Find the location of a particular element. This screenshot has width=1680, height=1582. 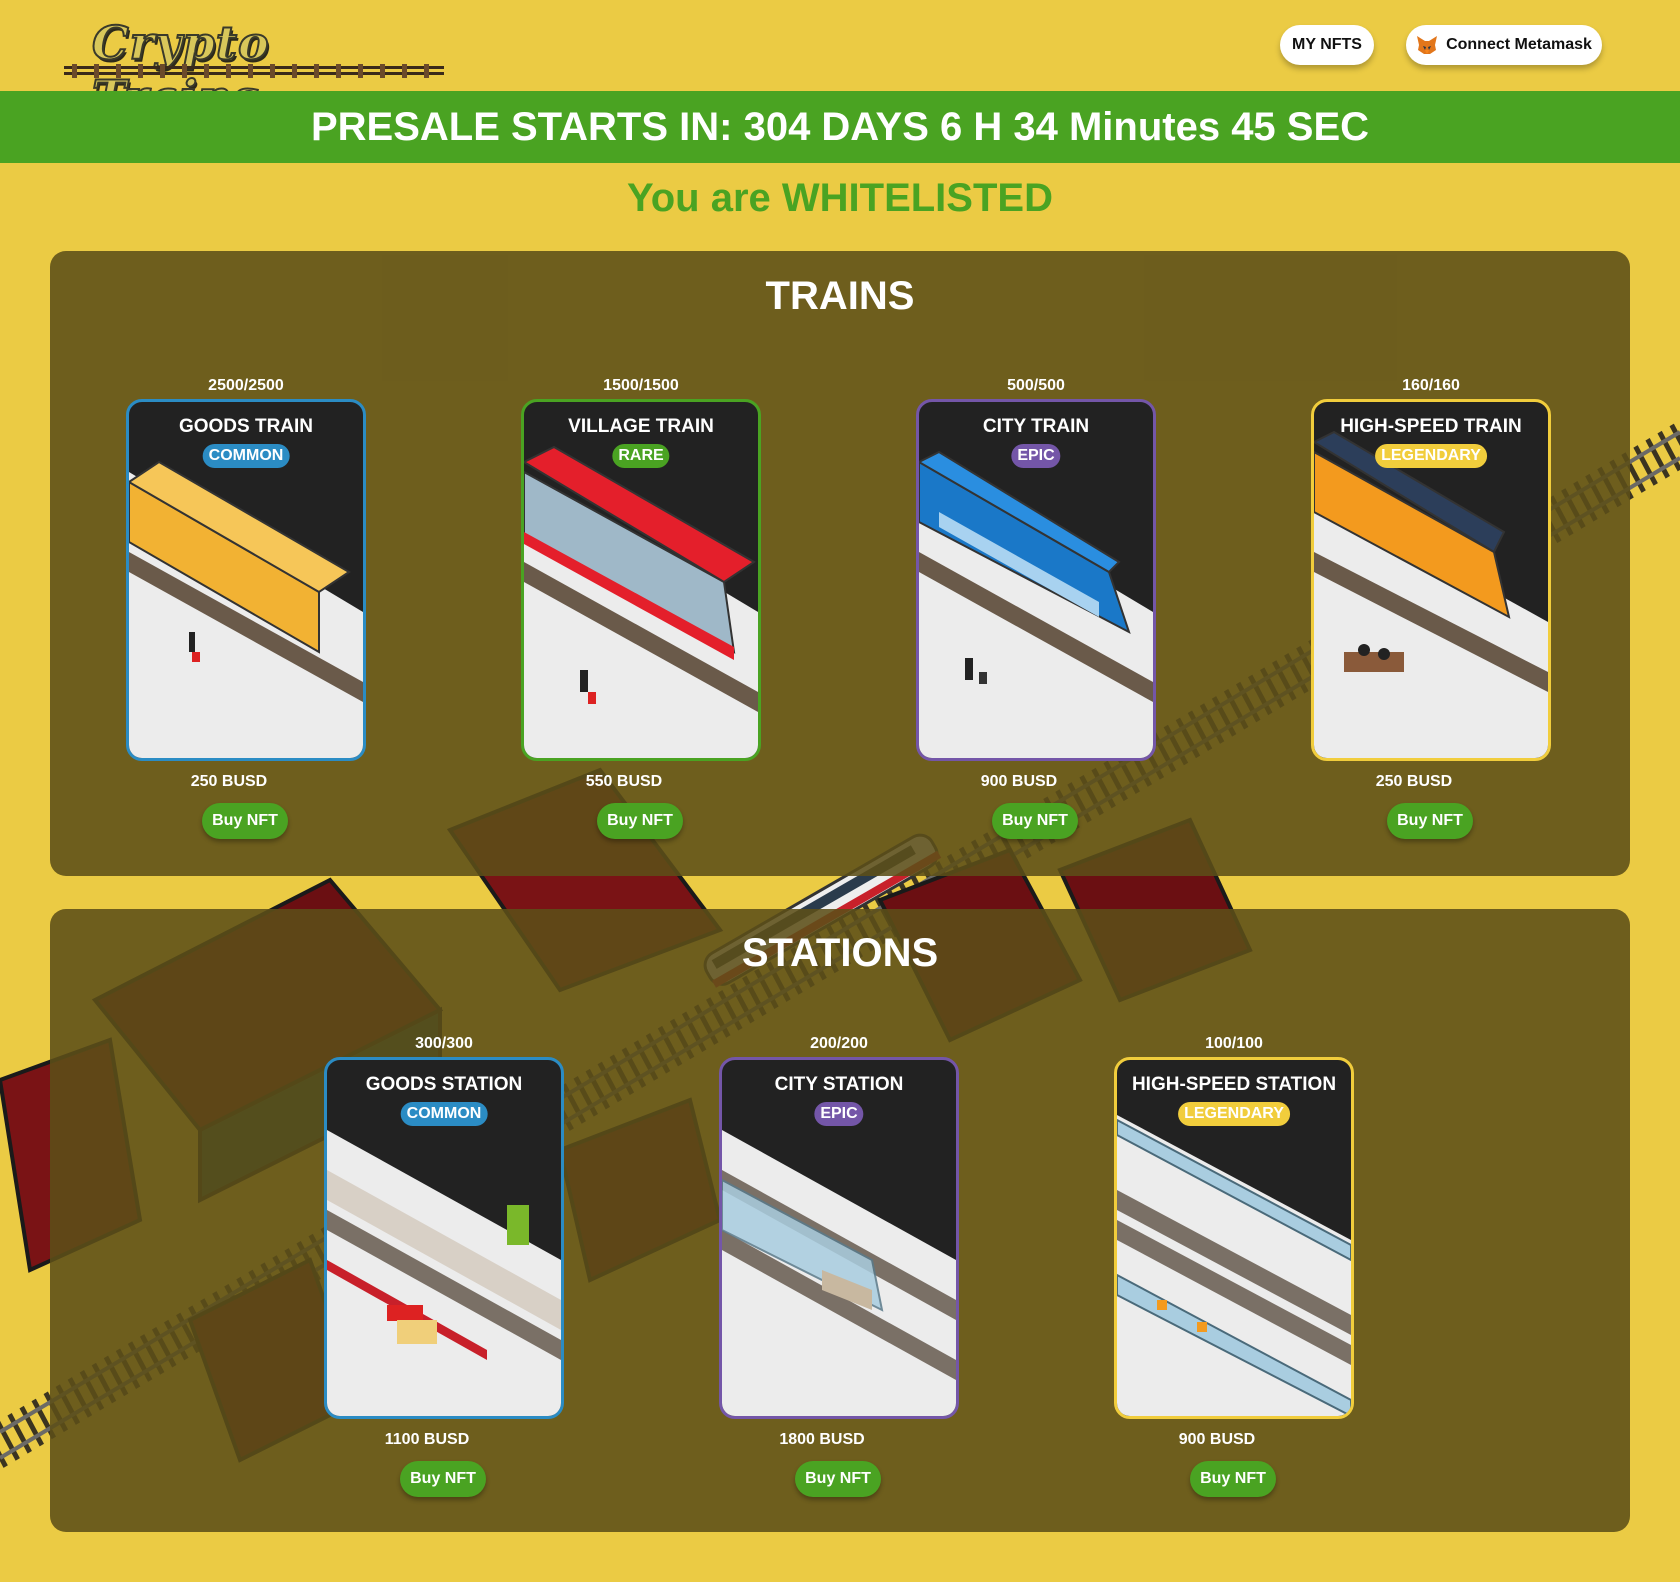

connect-metamask-button: Connect Metamask is located at coordinates (1504, 45).